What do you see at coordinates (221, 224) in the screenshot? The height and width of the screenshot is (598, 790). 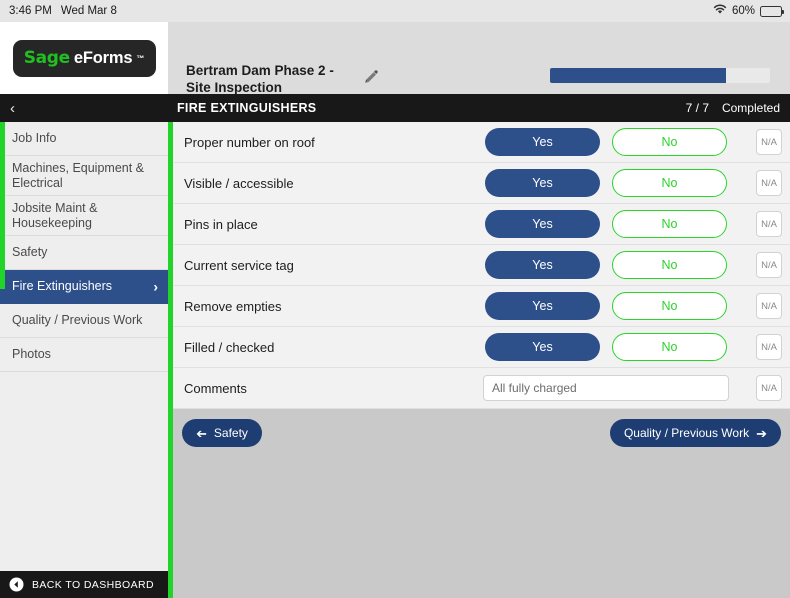 I see `question-label: Pins in place` at bounding box center [221, 224].